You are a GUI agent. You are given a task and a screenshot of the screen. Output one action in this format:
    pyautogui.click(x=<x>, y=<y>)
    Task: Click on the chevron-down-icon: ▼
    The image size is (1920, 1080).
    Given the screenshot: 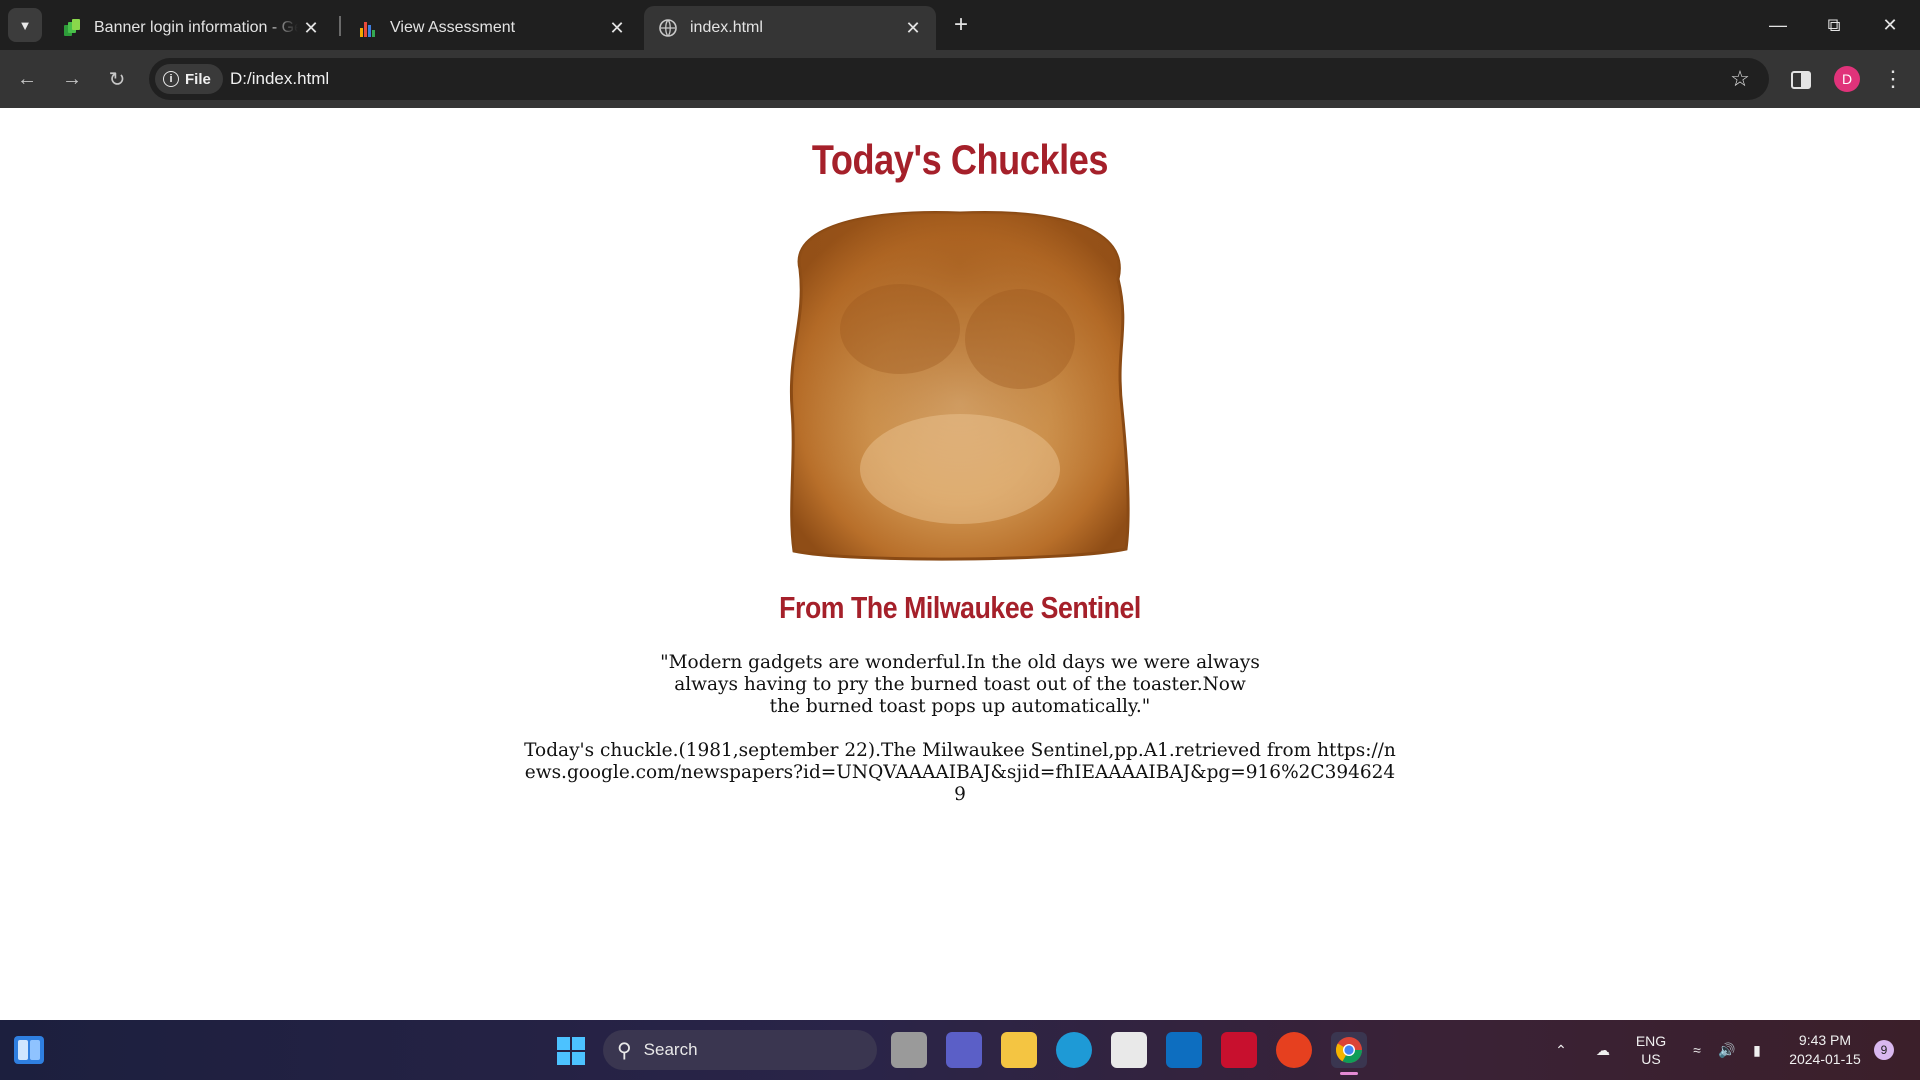 What is the action you would take?
    pyautogui.click(x=25, y=25)
    